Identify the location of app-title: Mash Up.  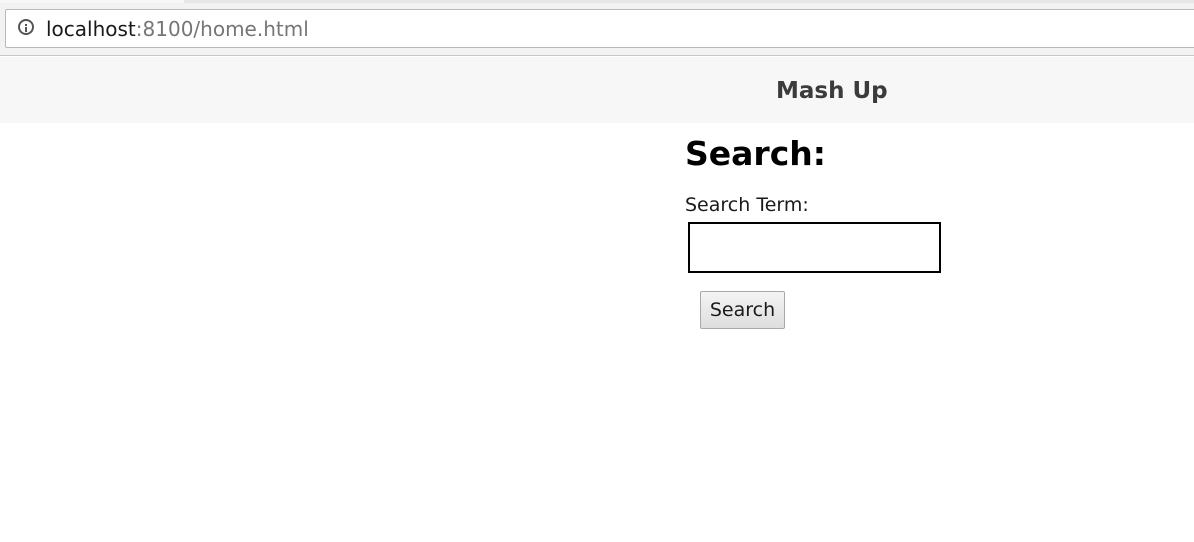
(832, 91).